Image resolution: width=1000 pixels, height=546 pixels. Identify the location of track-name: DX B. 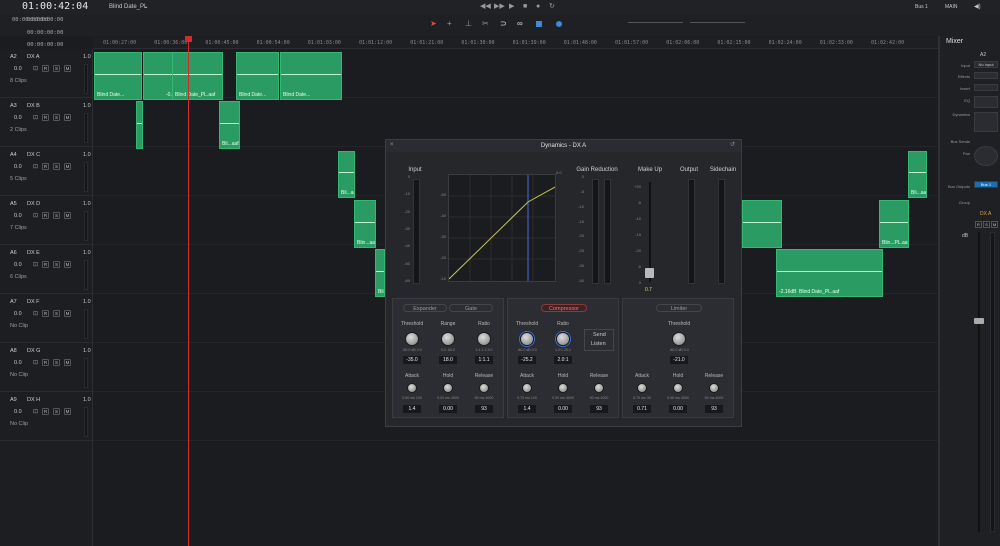
(33, 106).